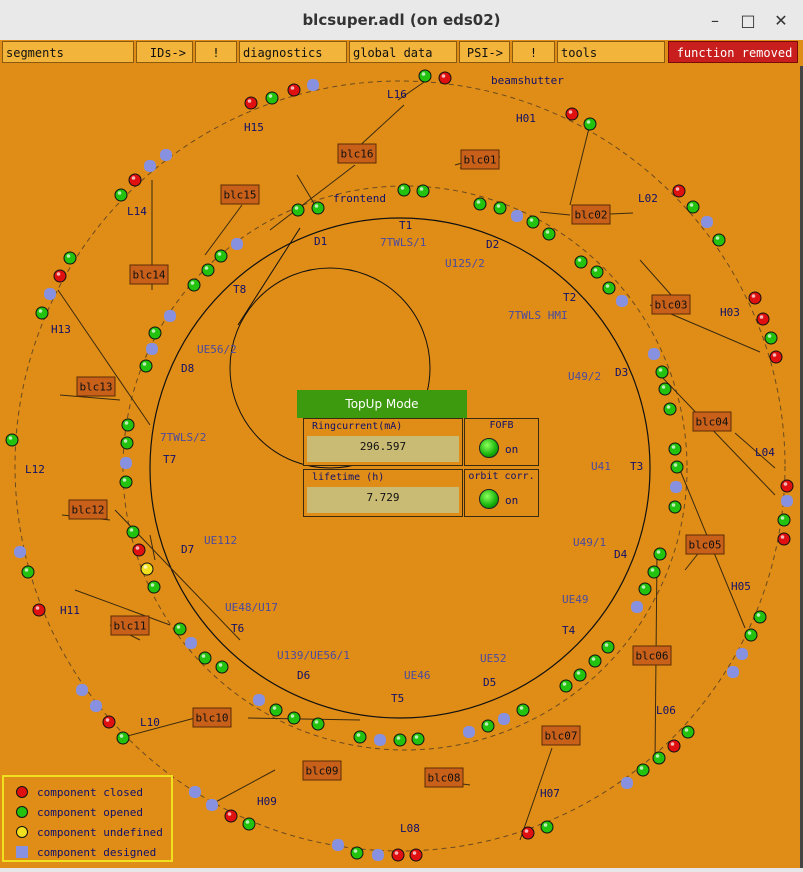 The image size is (803, 872). Describe the element at coordinates (501, 442) in the screenshot. I see `fofb-panel: FOFB on` at that location.